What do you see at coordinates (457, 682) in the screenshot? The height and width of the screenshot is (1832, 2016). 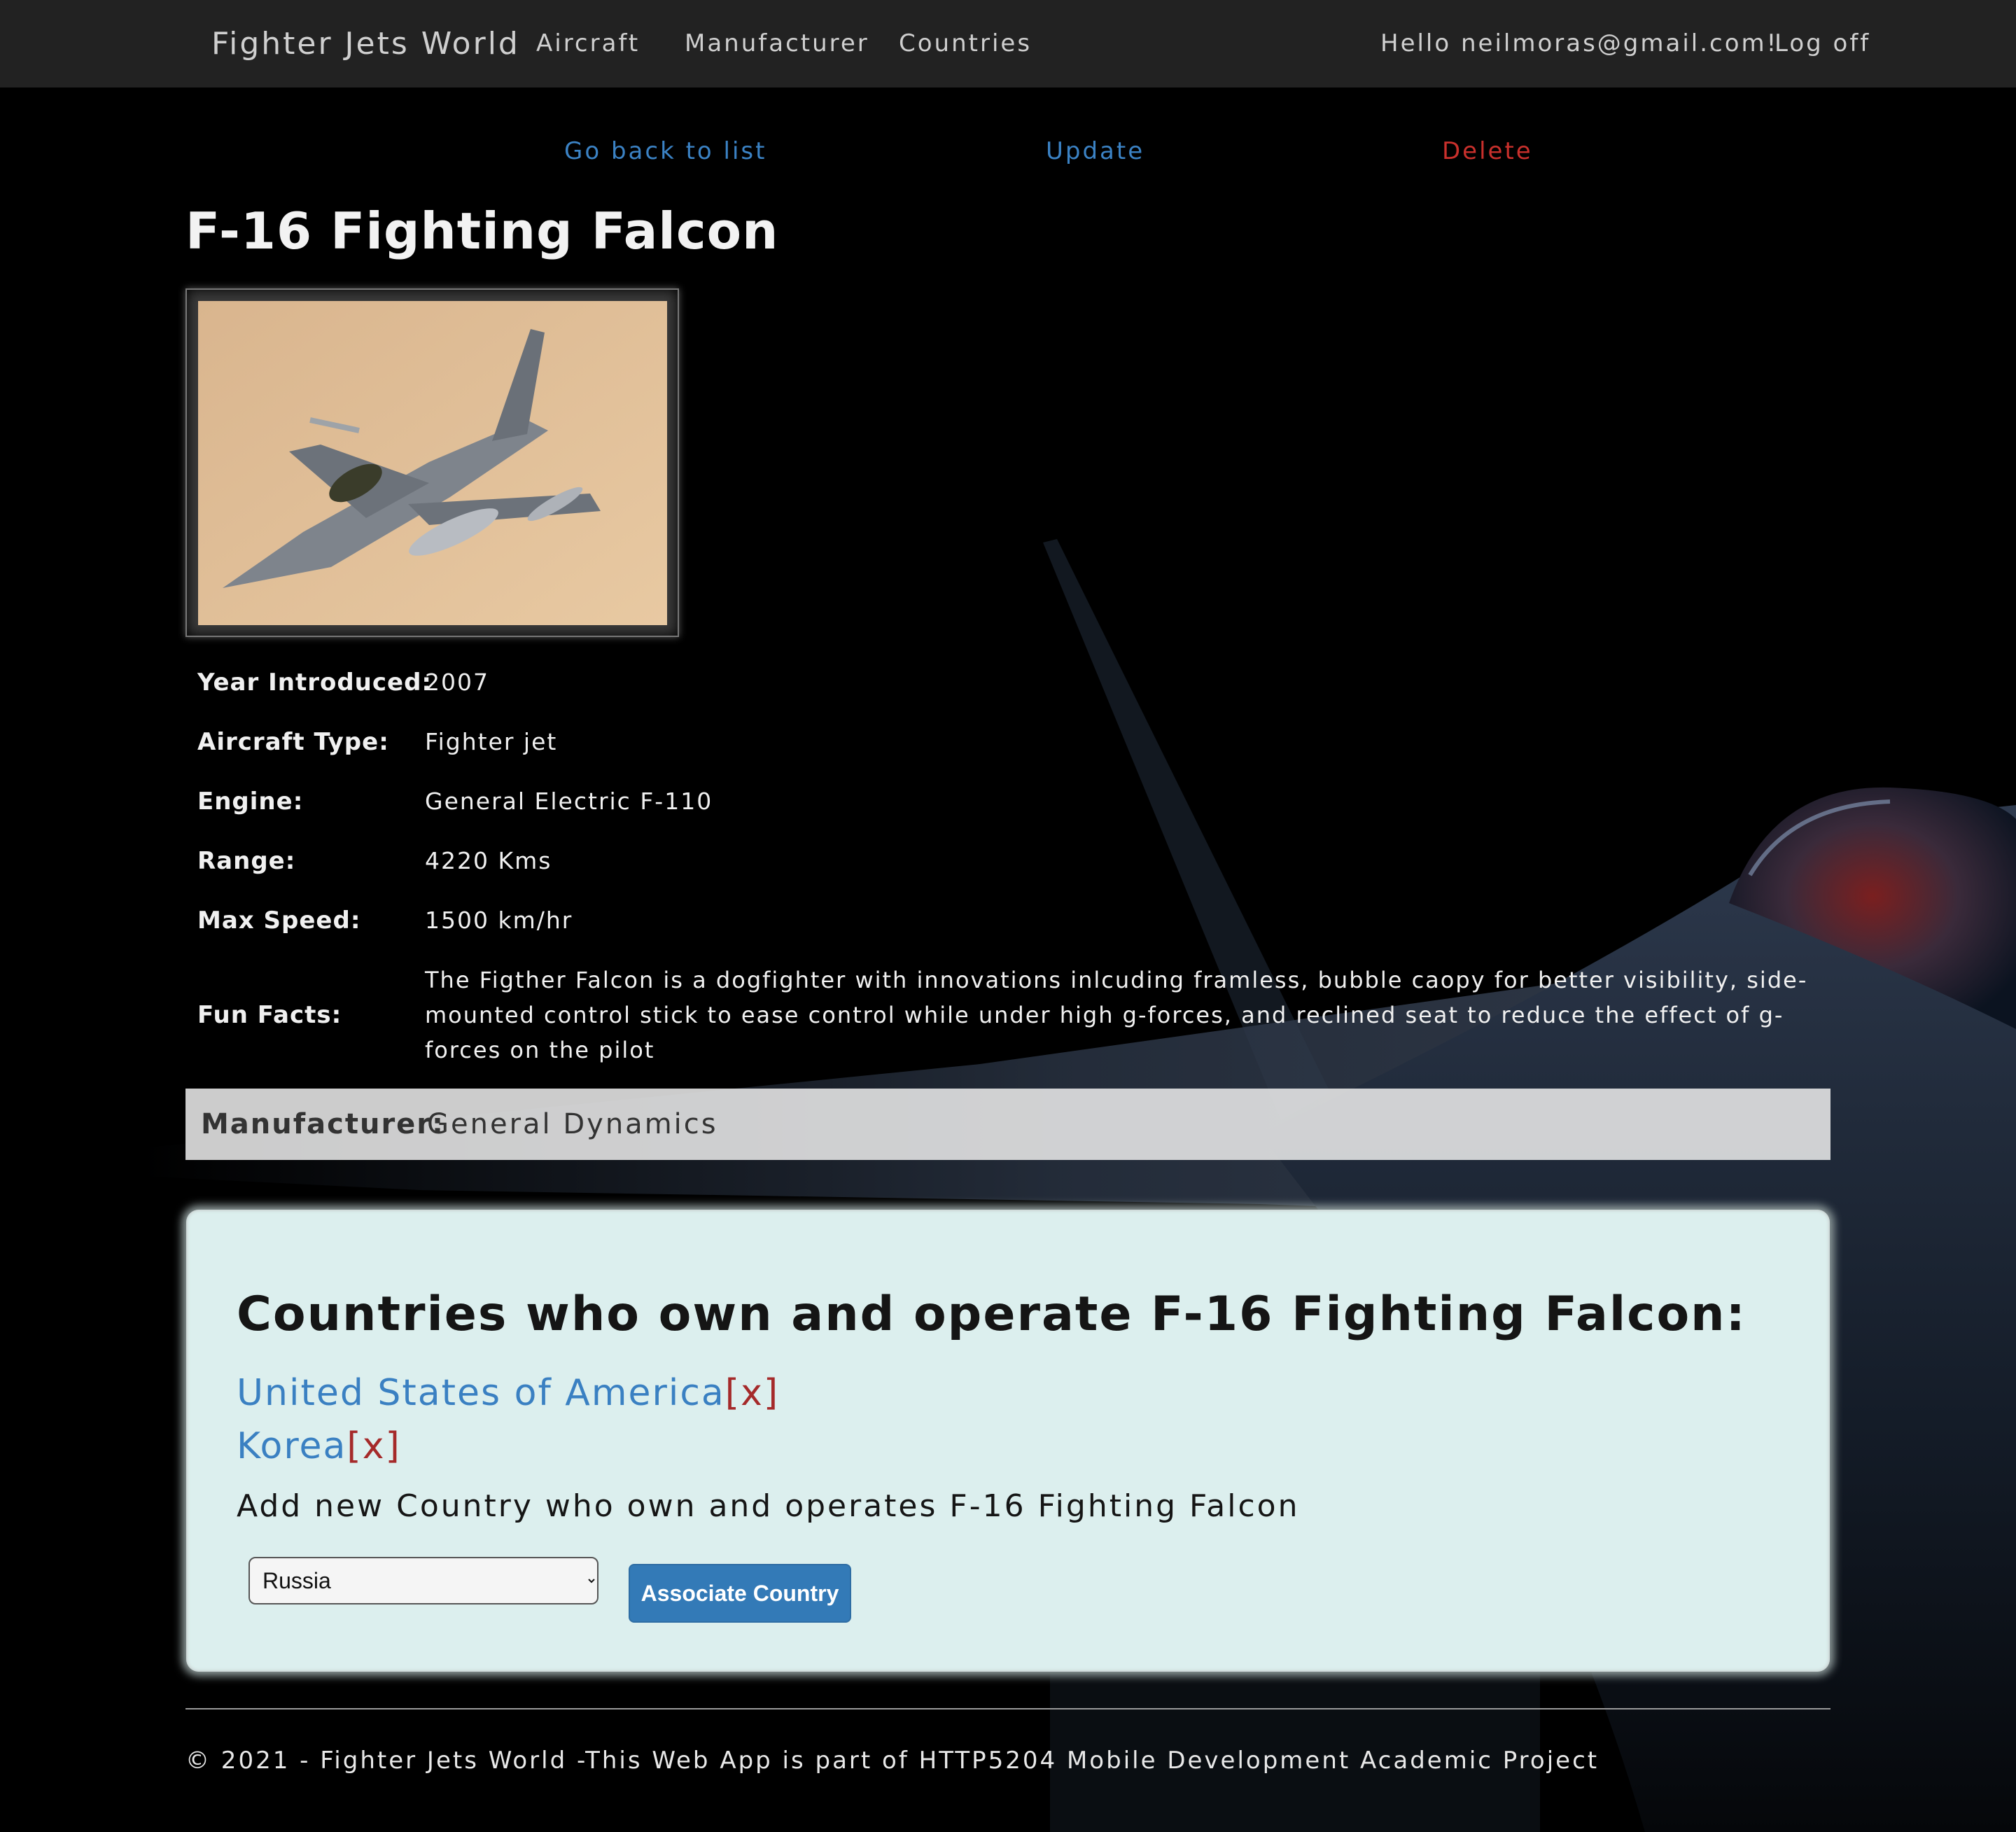 I see `detail-value: 2007` at bounding box center [457, 682].